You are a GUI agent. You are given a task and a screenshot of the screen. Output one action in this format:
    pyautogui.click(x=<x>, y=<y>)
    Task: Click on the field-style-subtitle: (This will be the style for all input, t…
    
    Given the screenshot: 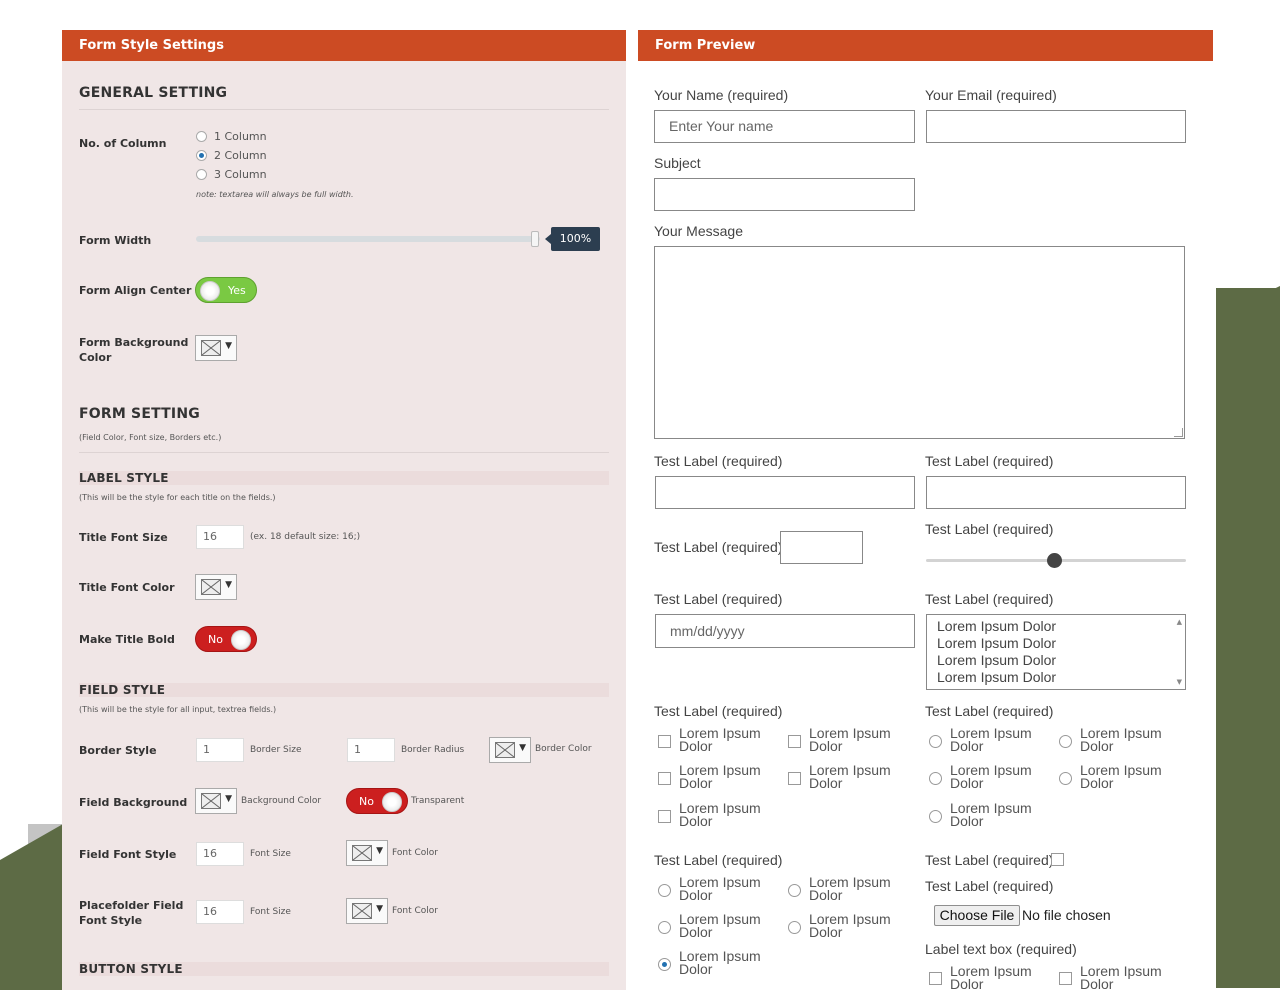 What is the action you would take?
    pyautogui.click(x=178, y=709)
    